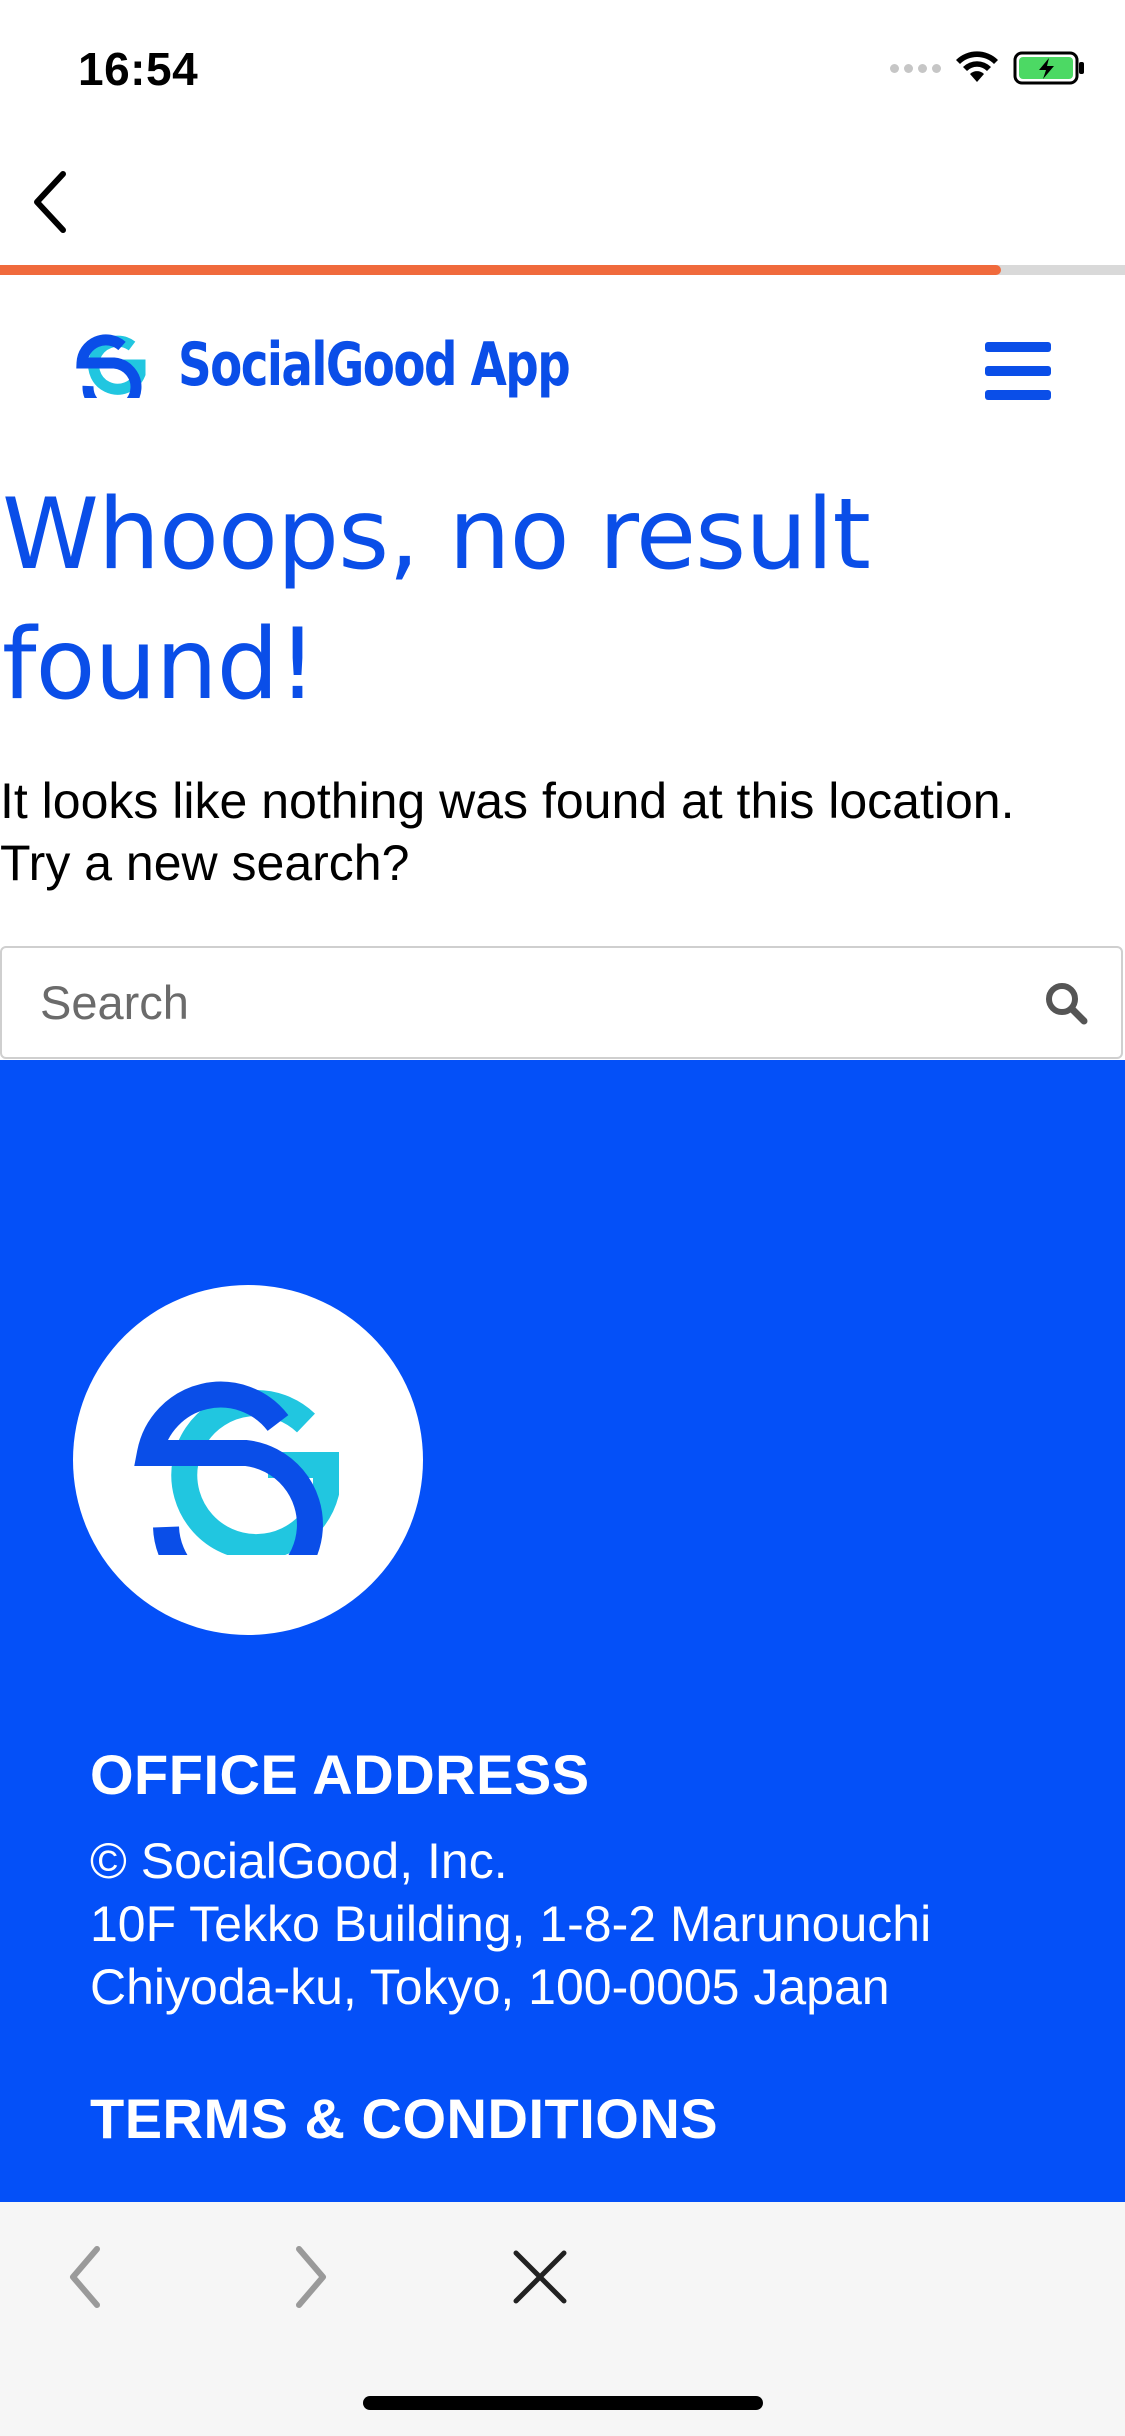  What do you see at coordinates (562, 202) in the screenshot?
I see `top-nav` at bounding box center [562, 202].